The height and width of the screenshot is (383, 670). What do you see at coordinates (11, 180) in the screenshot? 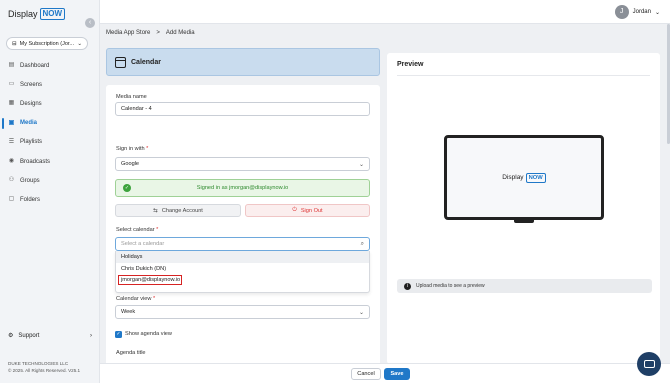
I see `groups-icon: ⚇` at bounding box center [11, 180].